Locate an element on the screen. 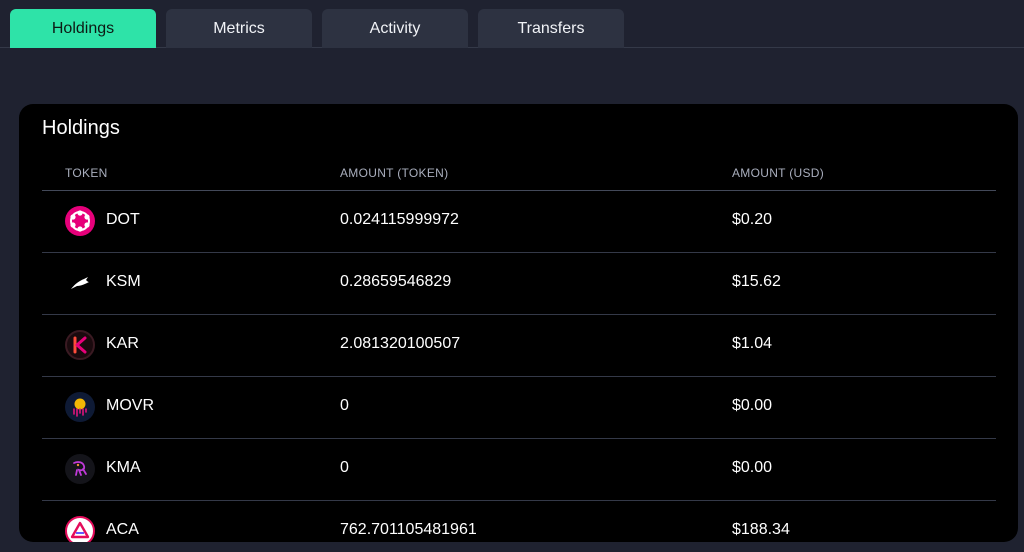  table-row: KSM 0.28659546829 $15.62 is located at coordinates (519, 284).